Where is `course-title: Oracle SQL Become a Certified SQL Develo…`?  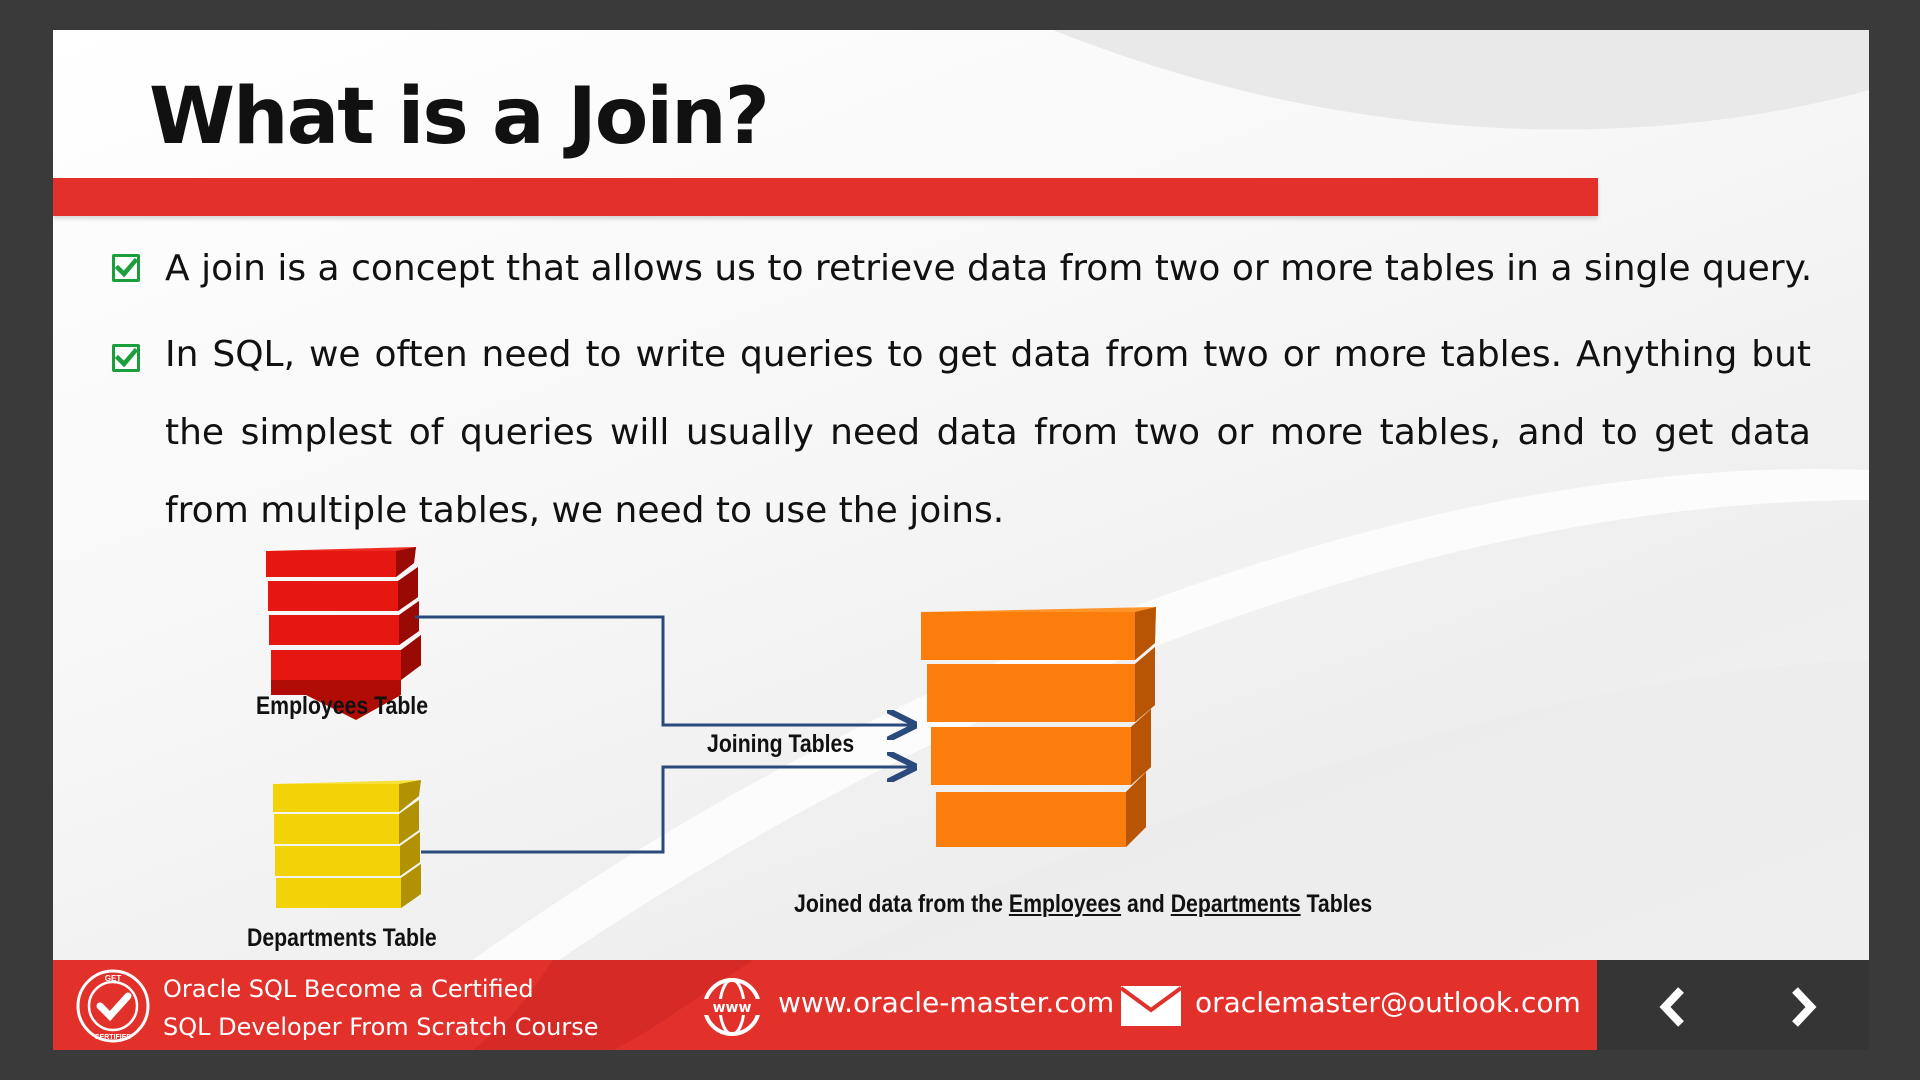 course-title: Oracle SQL Become a Certified SQL Develo… is located at coordinates (381, 1008).